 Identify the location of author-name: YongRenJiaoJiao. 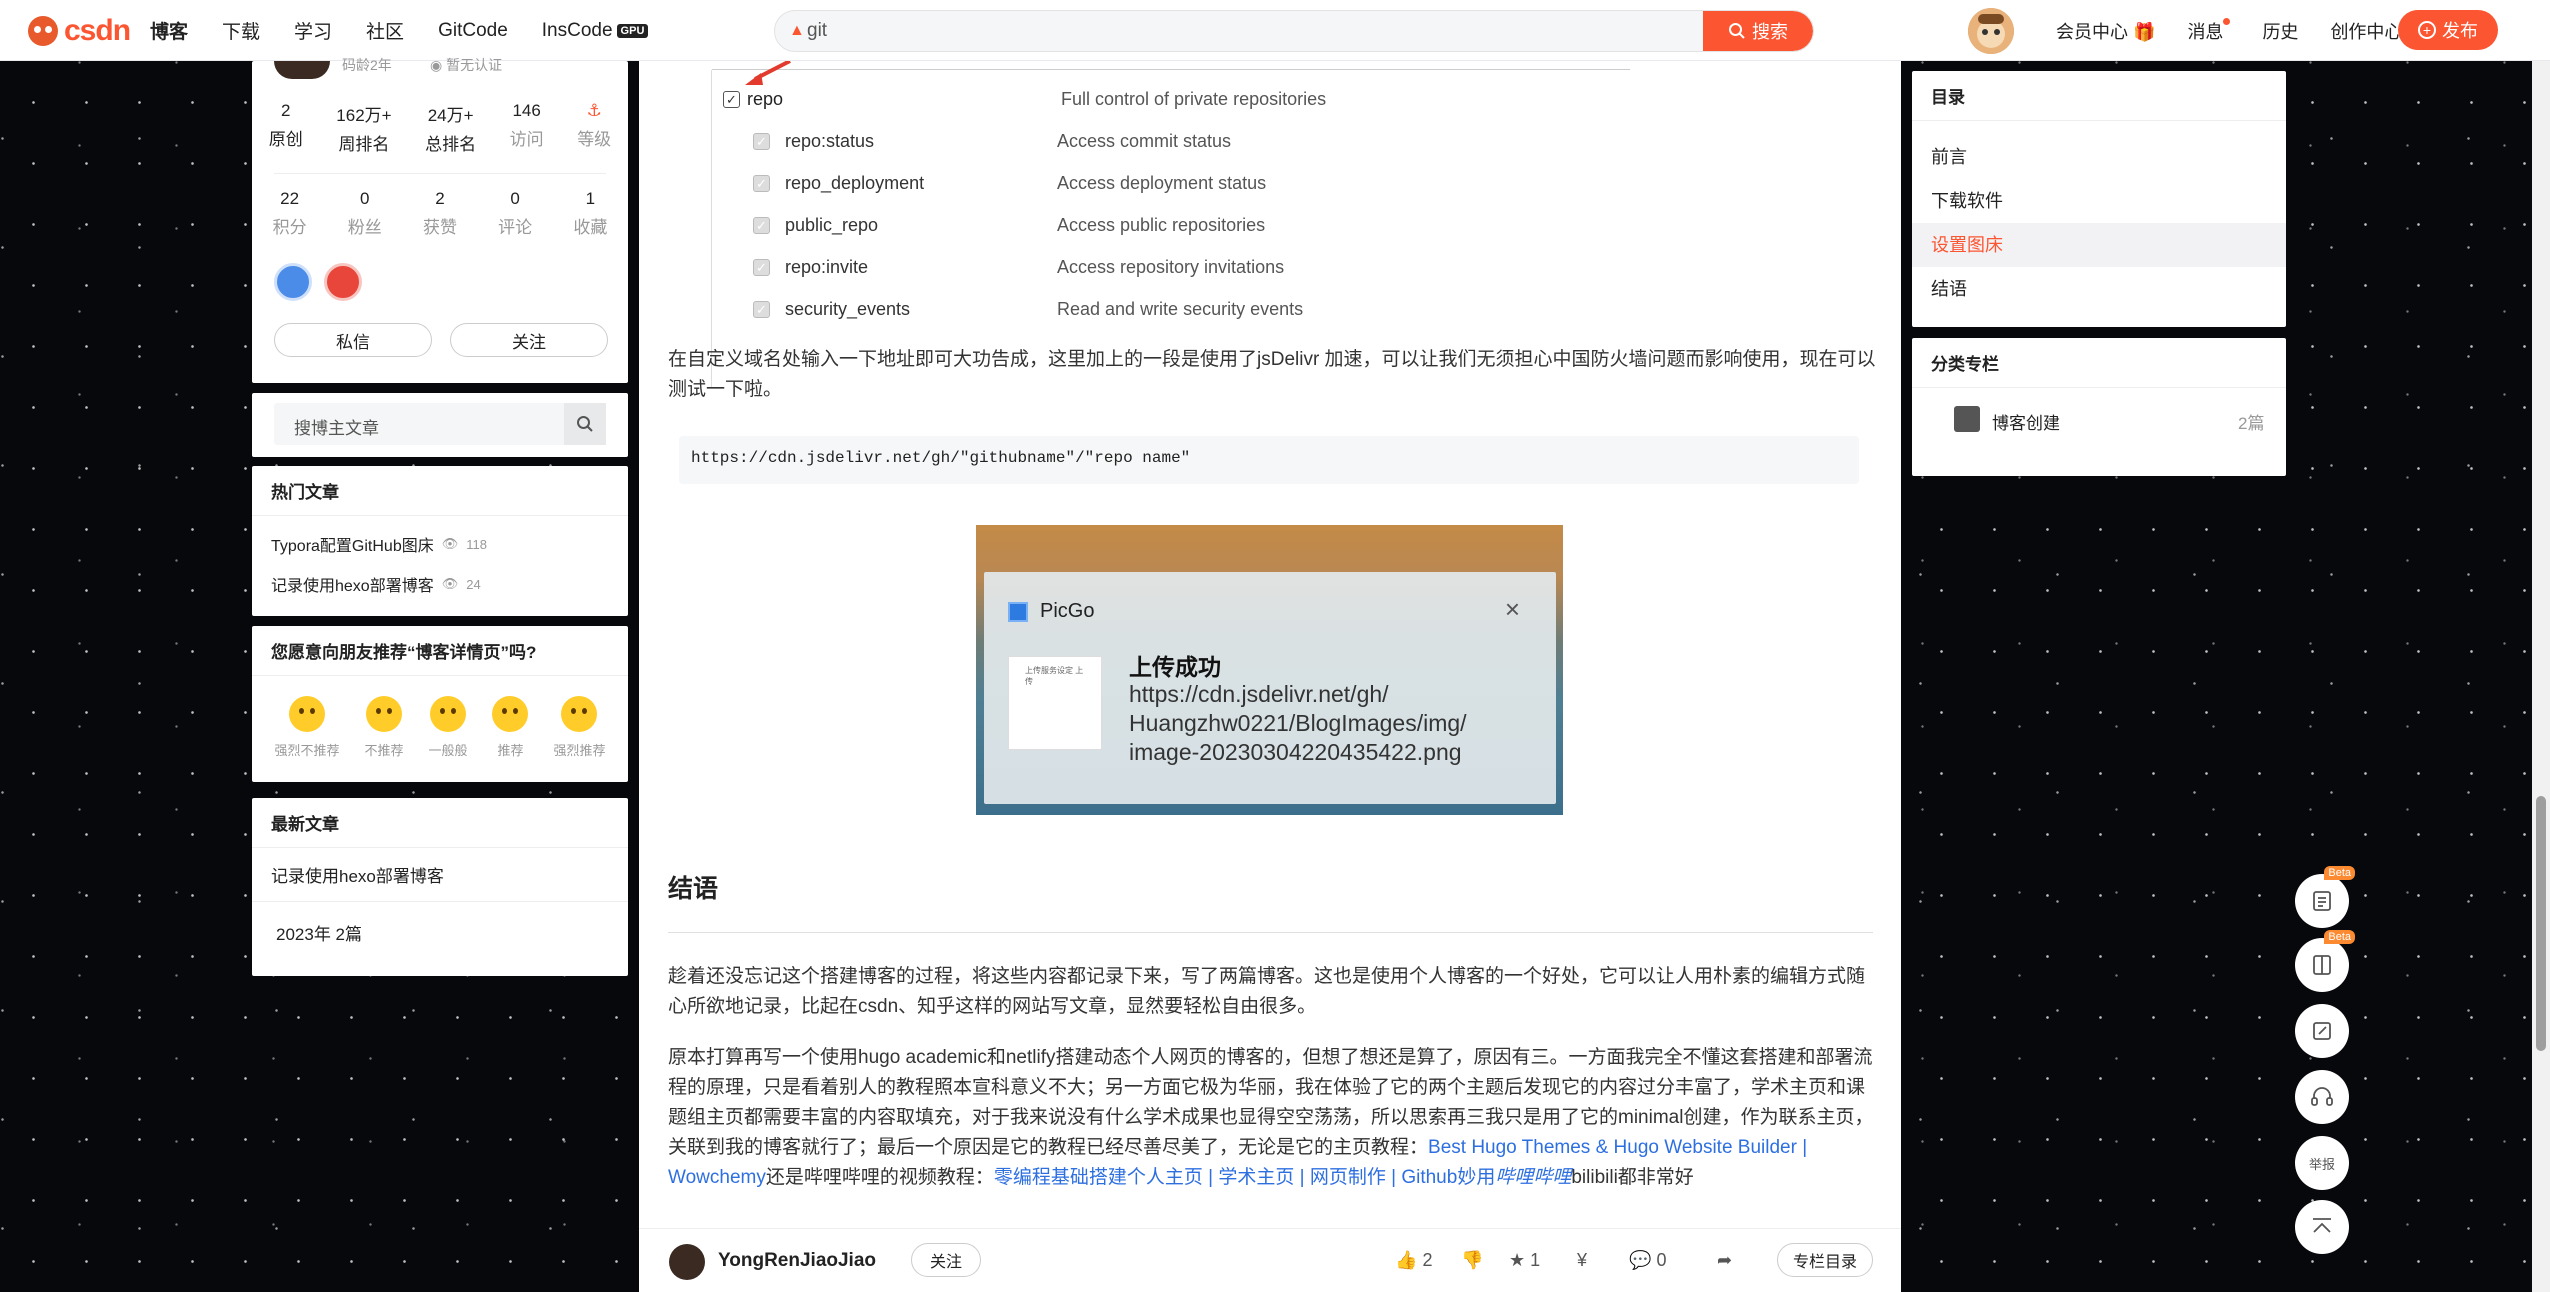
(797, 1261).